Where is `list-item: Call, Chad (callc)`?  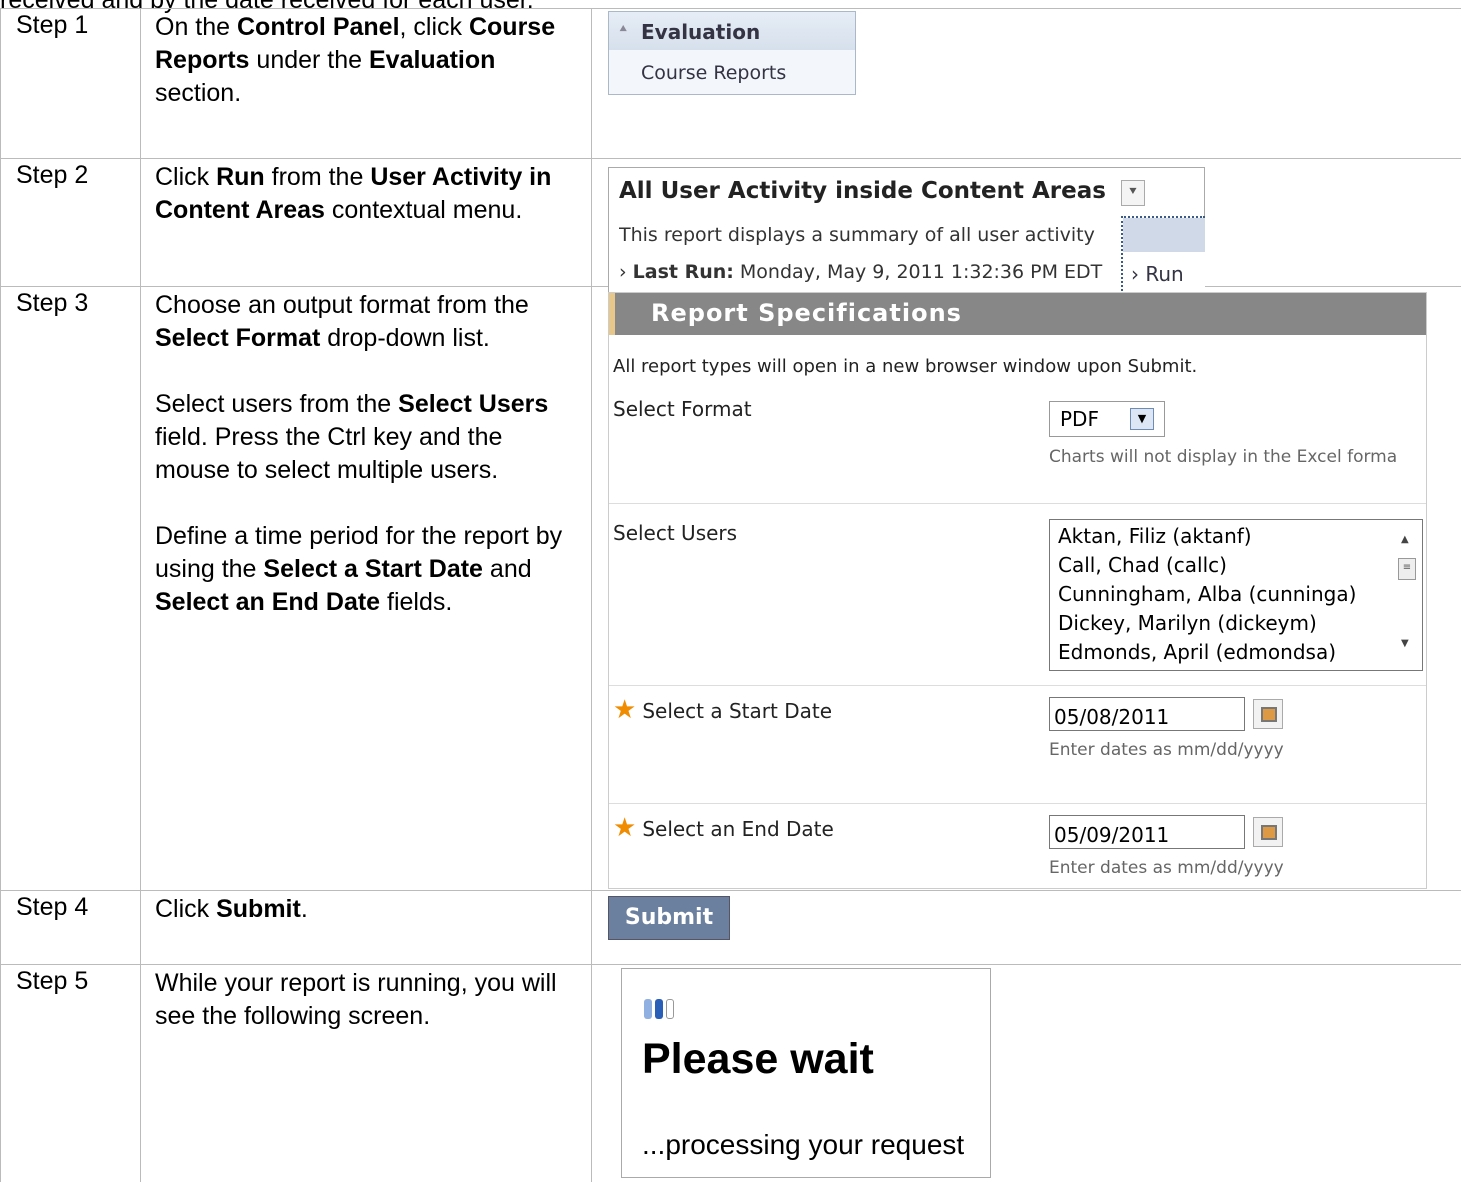 list-item: Call, Chad (callc) is located at coordinates (1142, 565).